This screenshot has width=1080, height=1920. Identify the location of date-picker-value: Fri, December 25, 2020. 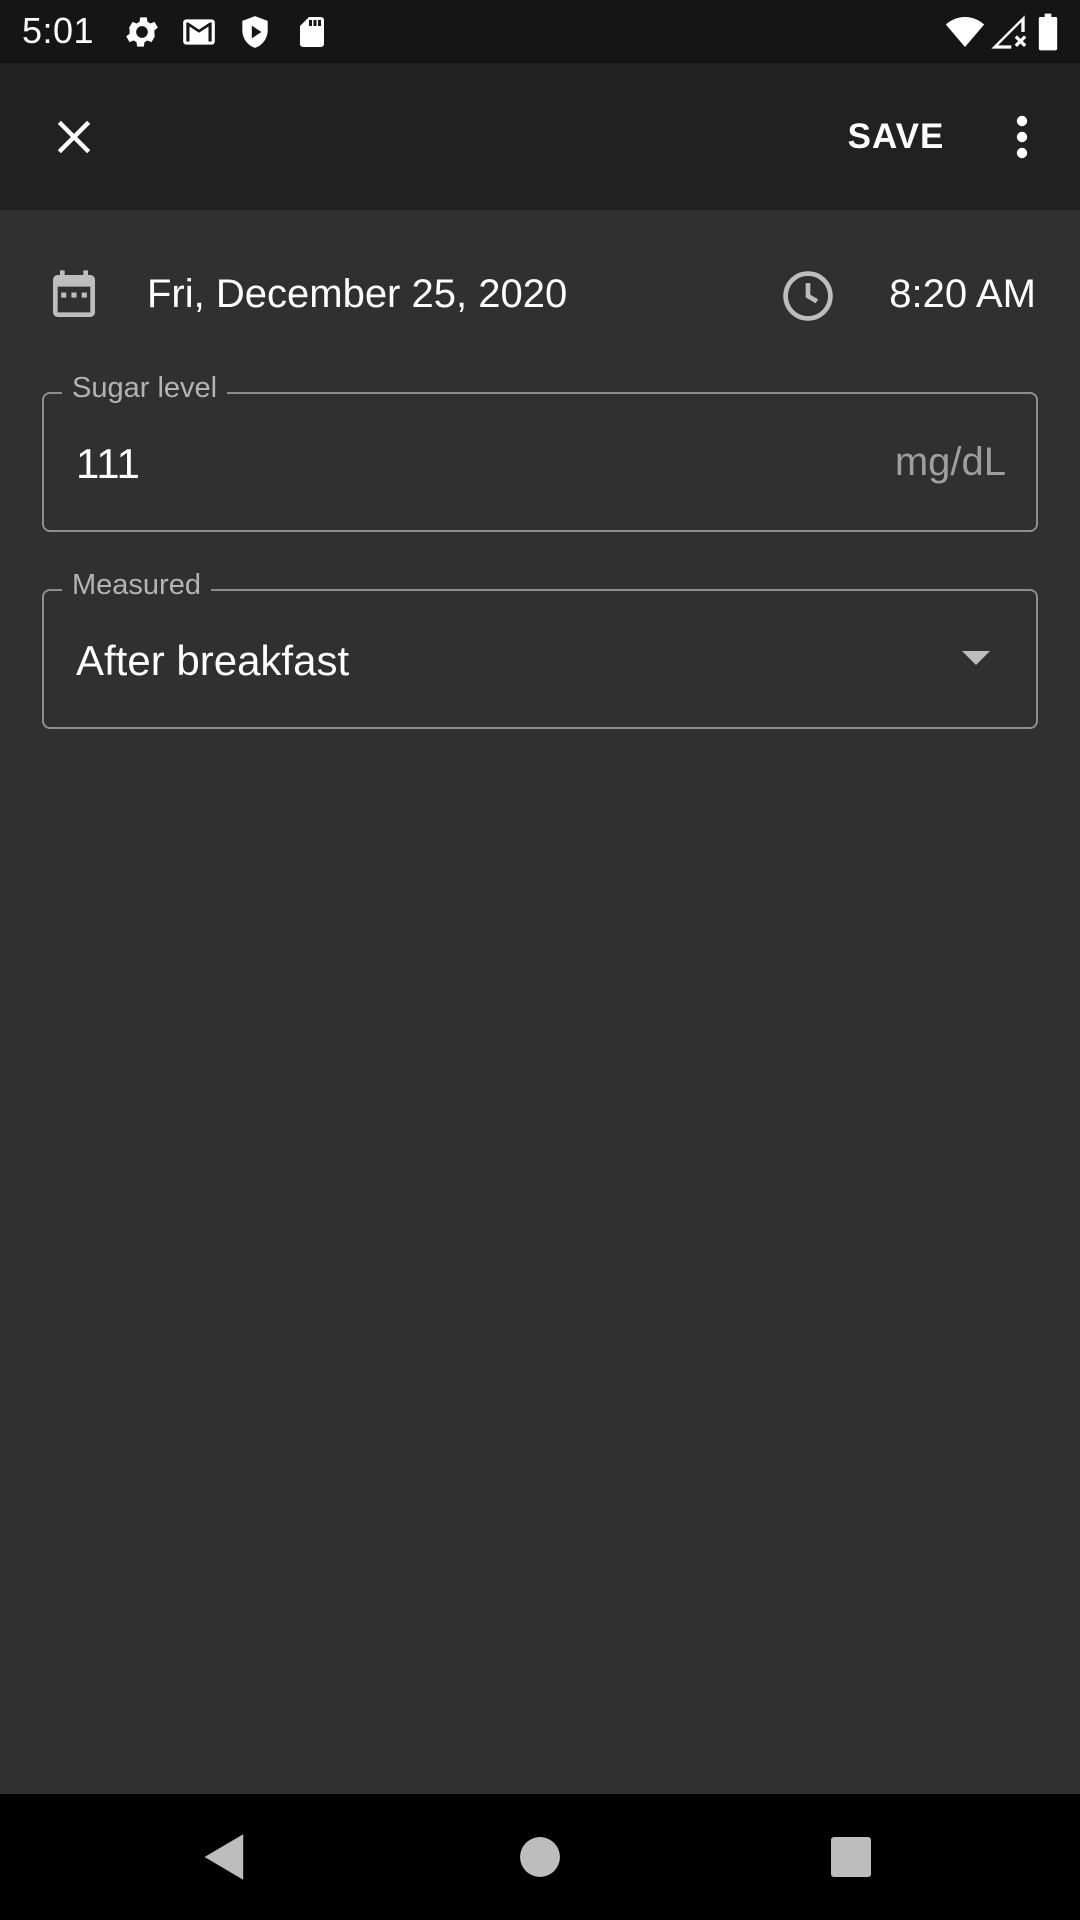
(357, 294).